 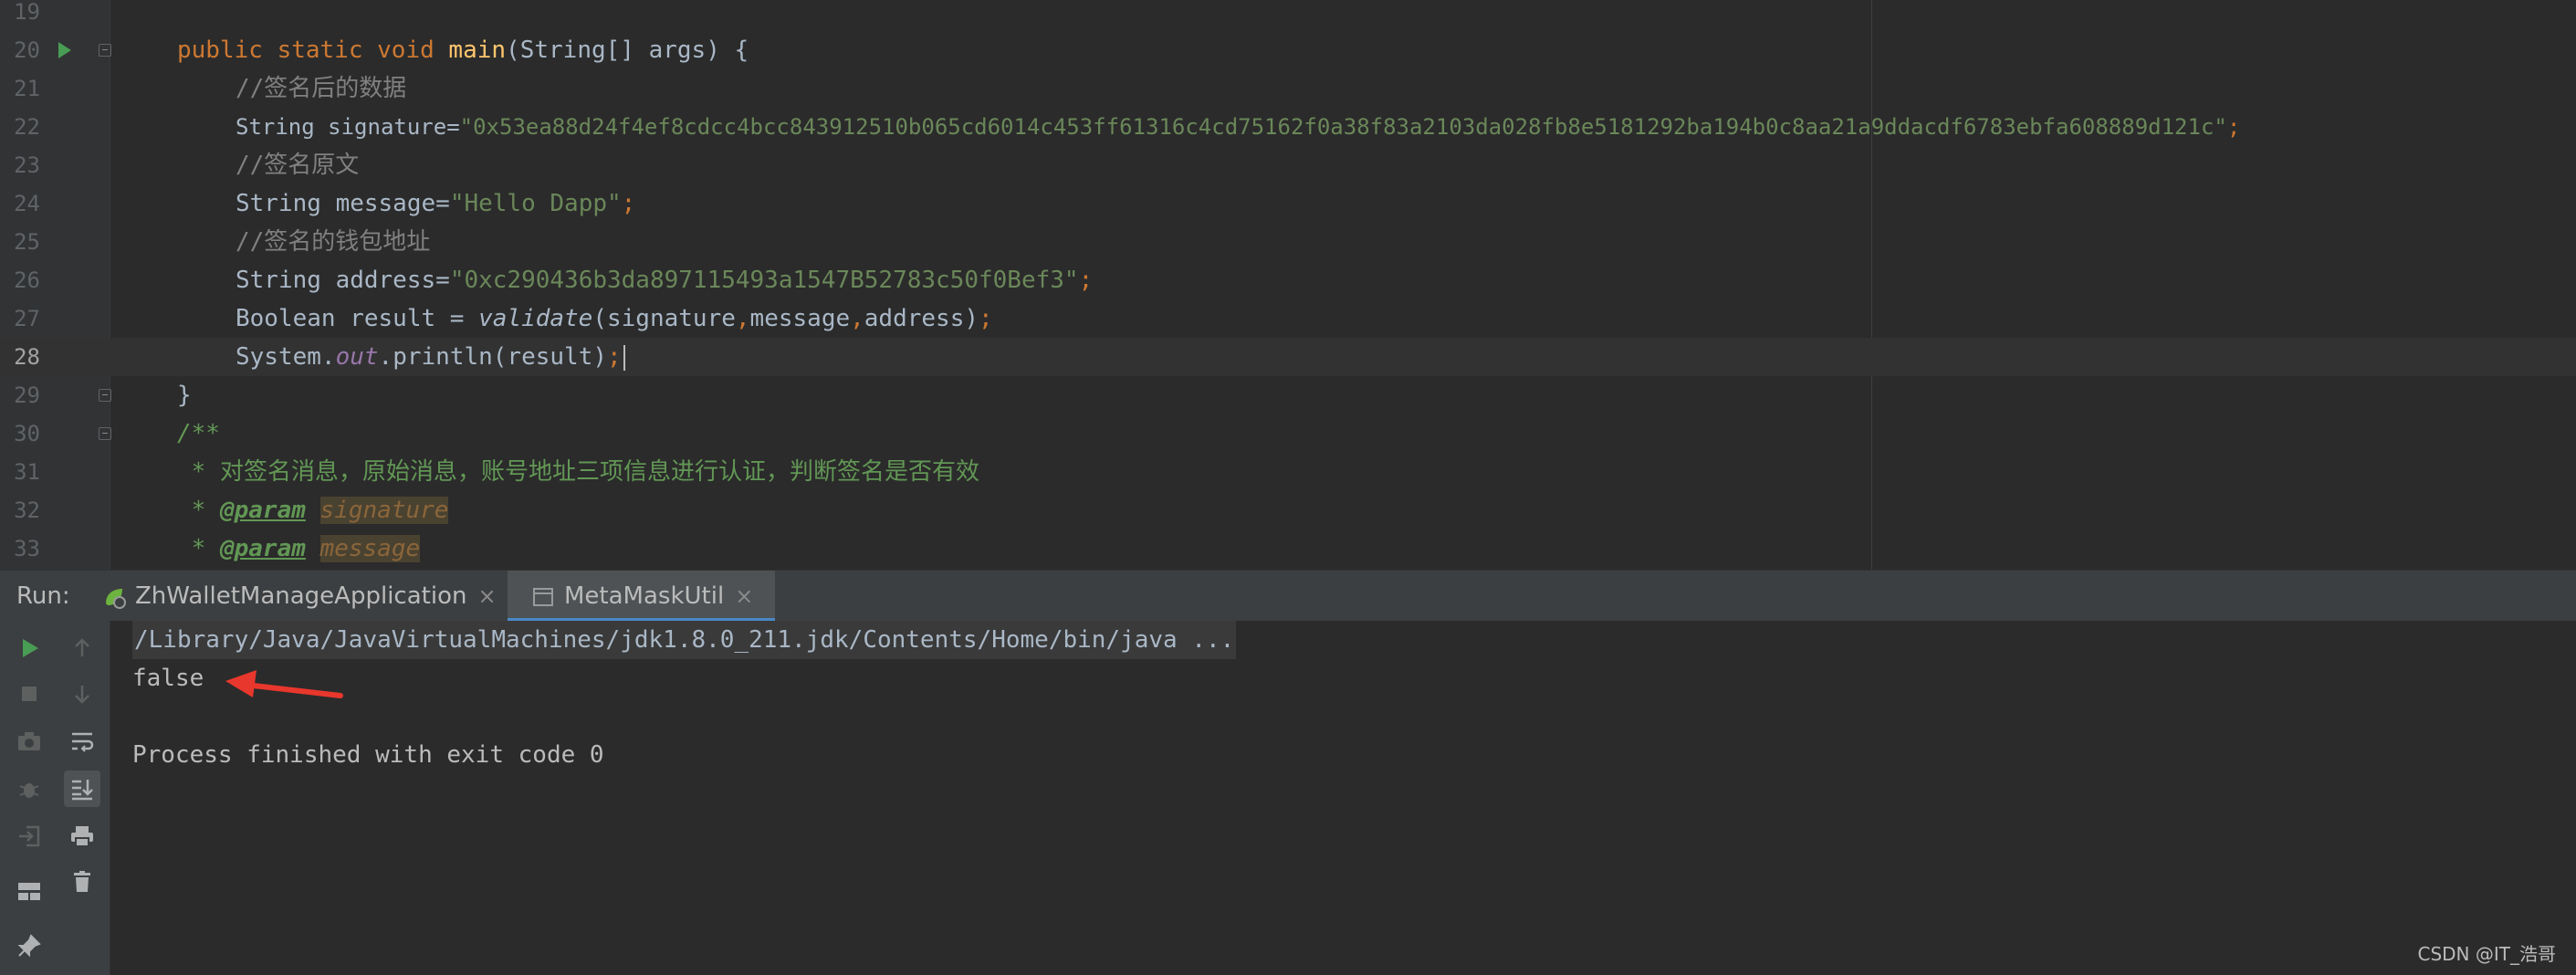 What do you see at coordinates (82, 789) in the screenshot?
I see `scroll-to-end-icon` at bounding box center [82, 789].